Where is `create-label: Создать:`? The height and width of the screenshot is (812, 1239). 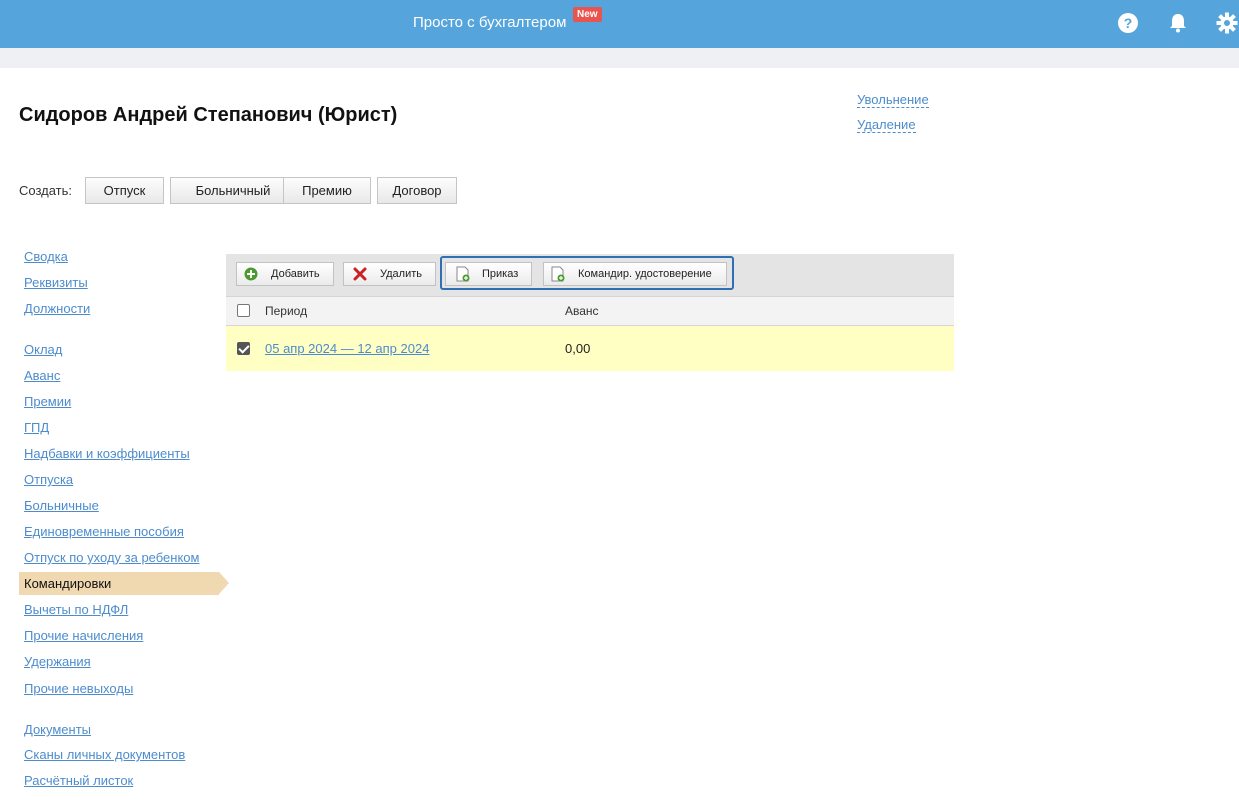
create-label: Создать: is located at coordinates (46, 190).